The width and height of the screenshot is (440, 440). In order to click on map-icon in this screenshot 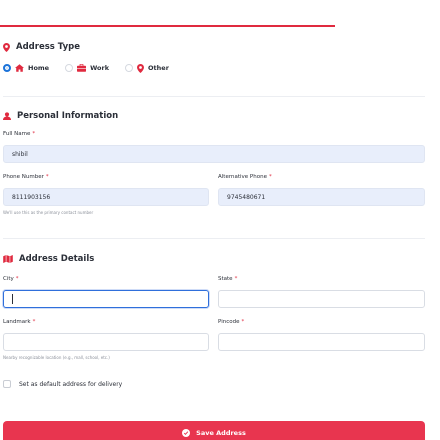, I will do `click(8, 259)`.